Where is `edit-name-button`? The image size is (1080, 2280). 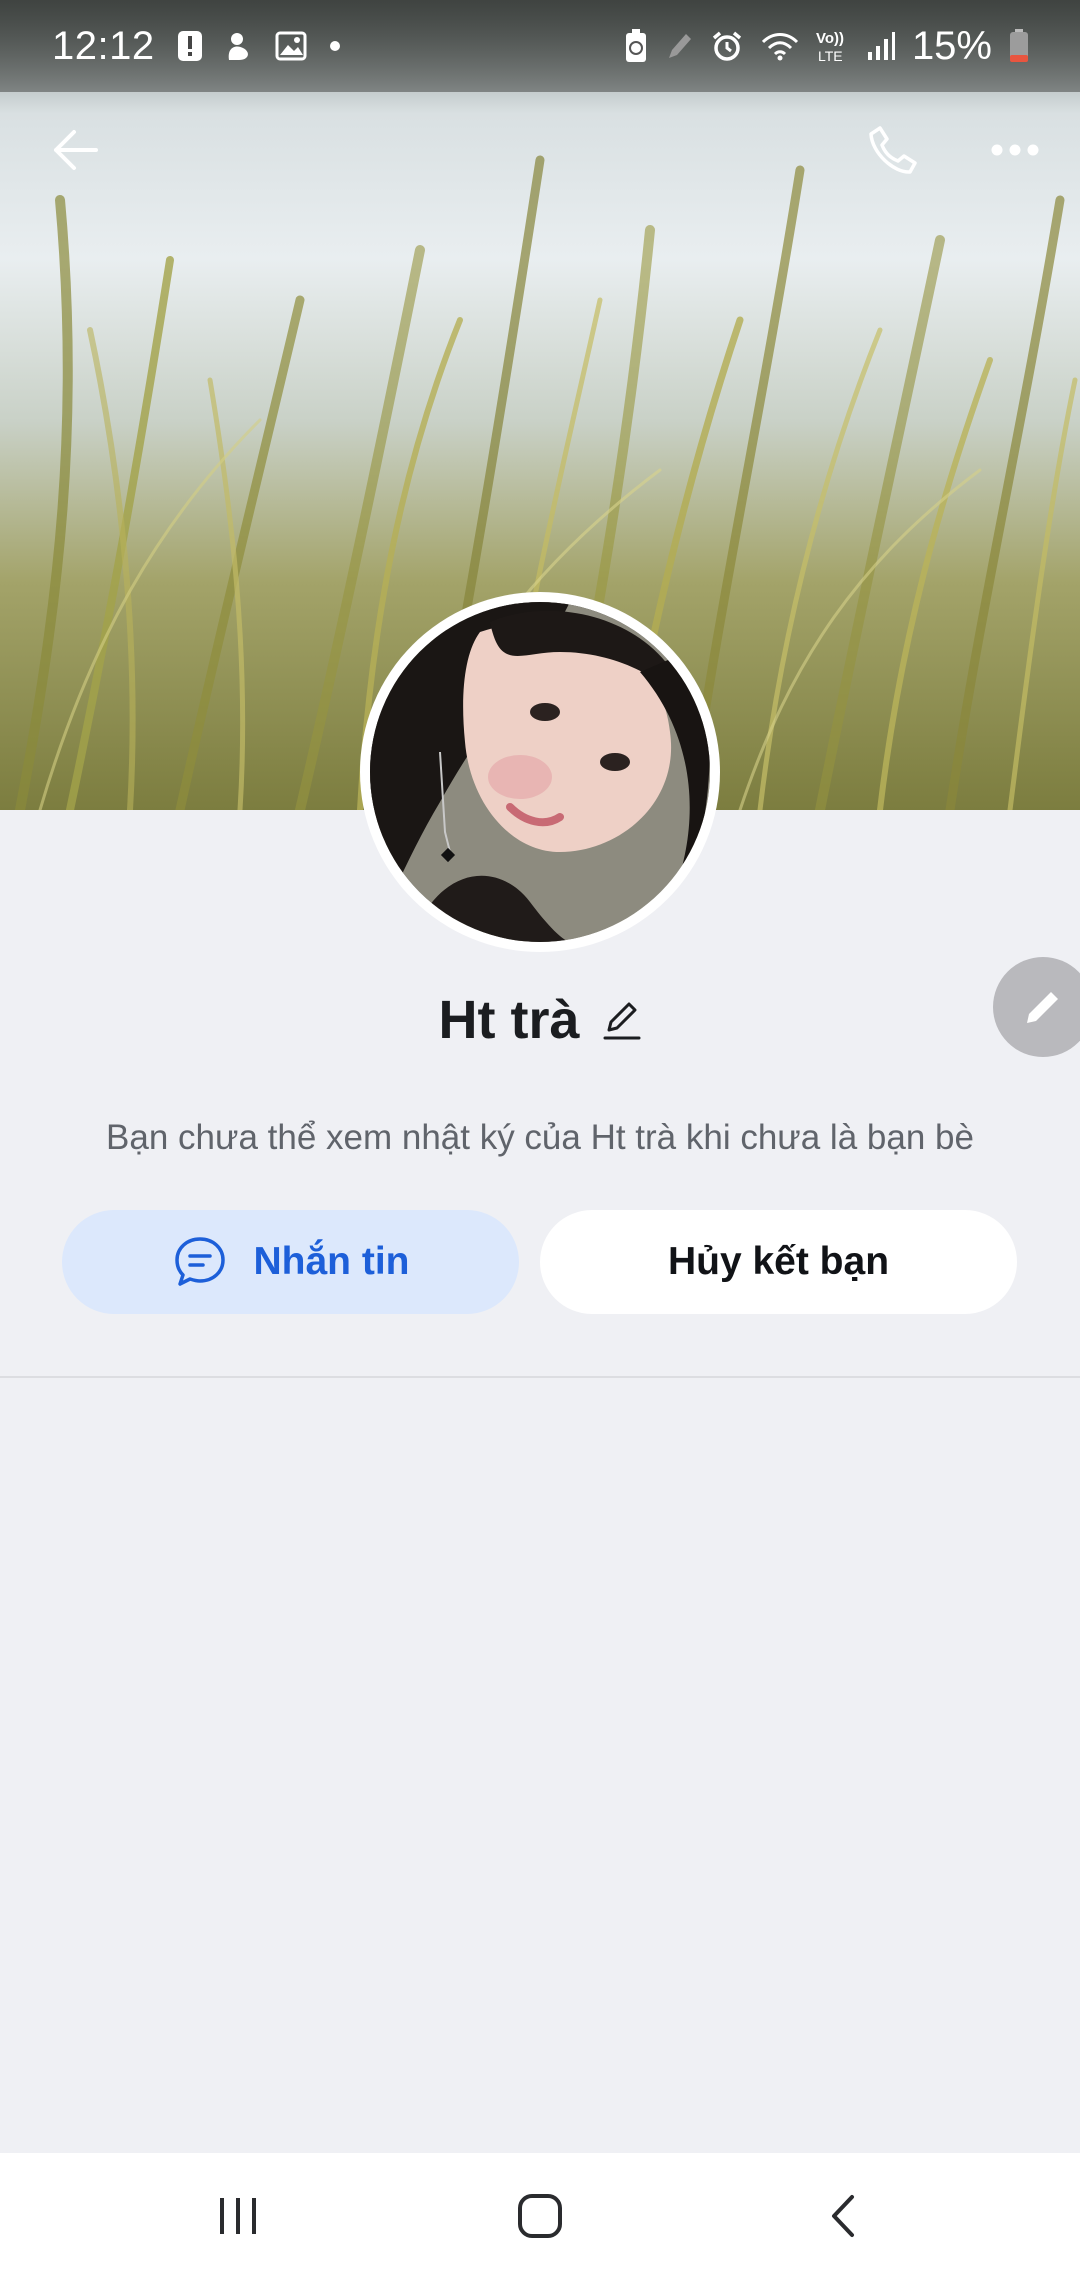
edit-name-button is located at coordinates (622, 1020).